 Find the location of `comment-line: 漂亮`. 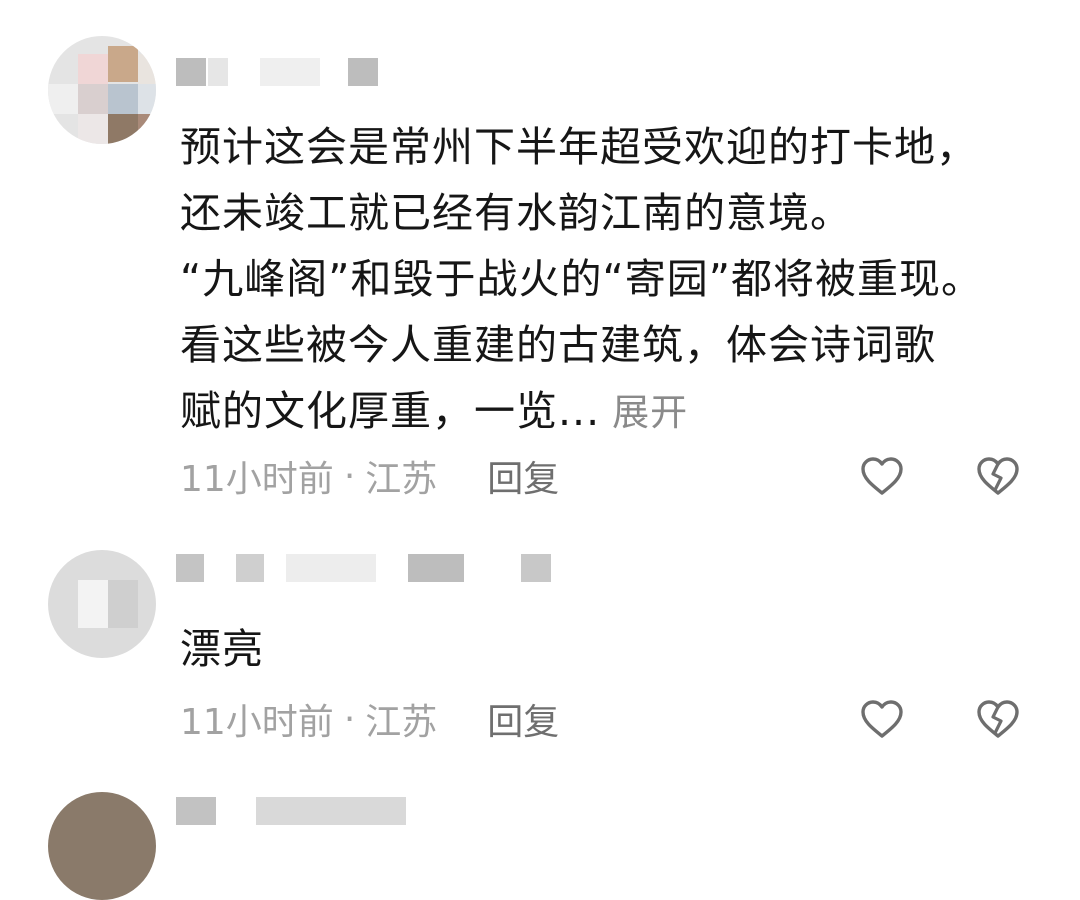

comment-line: 漂亮 is located at coordinates (222, 649).